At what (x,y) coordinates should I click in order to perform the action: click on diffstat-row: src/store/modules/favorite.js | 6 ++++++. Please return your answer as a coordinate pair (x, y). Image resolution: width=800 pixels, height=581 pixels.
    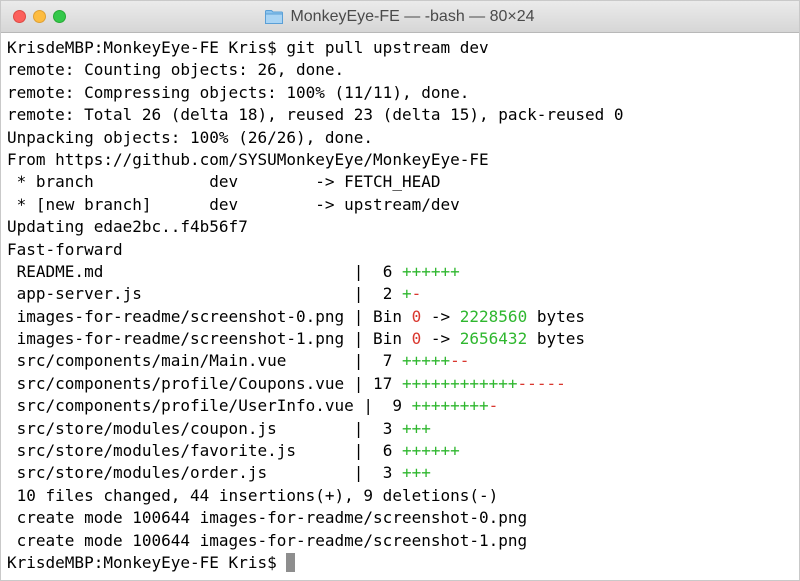
    Looking at the image, I should click on (403, 451).